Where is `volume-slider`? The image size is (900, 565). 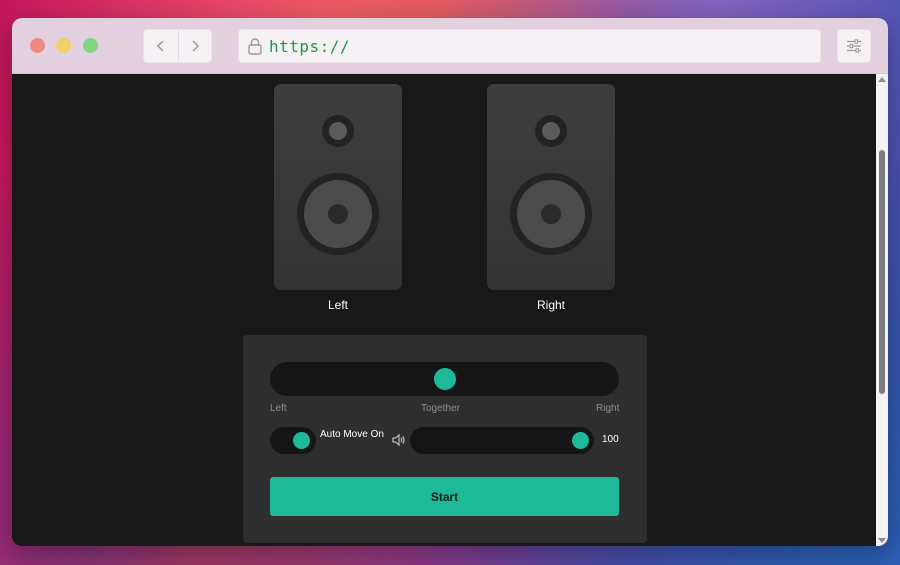
volume-slider is located at coordinates (502, 440).